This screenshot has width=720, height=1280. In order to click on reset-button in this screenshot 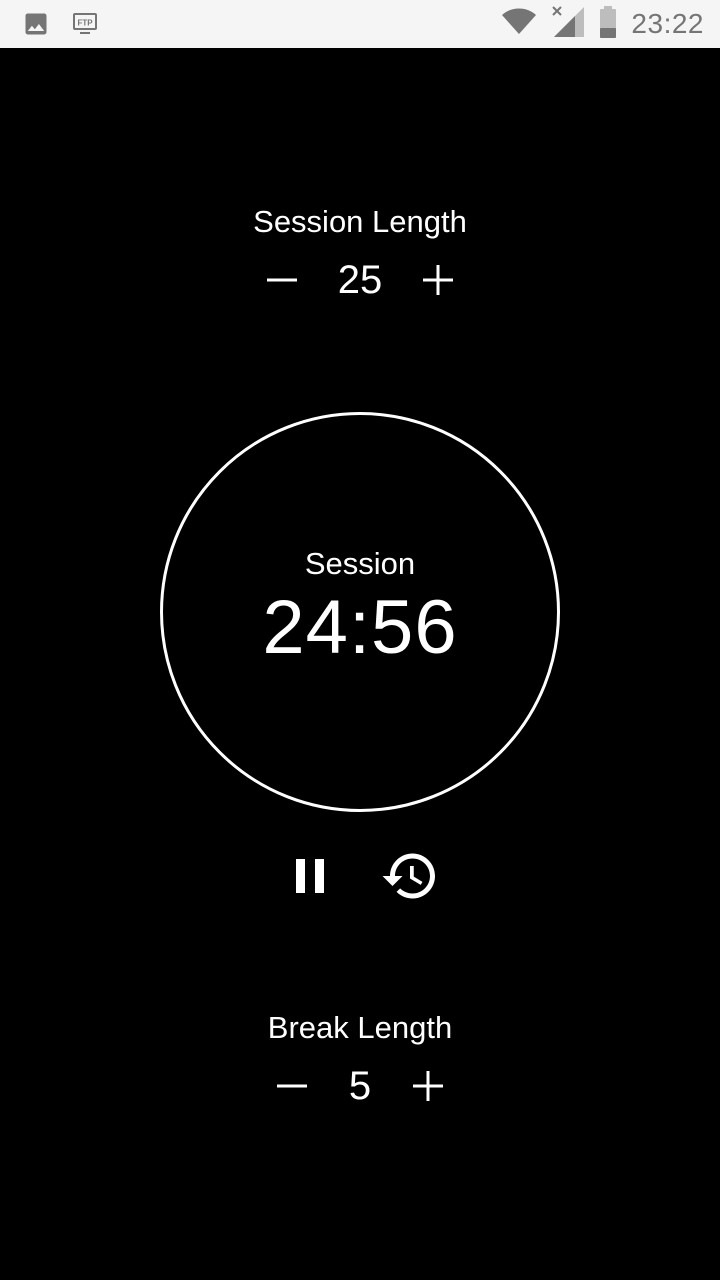, I will do `click(410, 876)`.